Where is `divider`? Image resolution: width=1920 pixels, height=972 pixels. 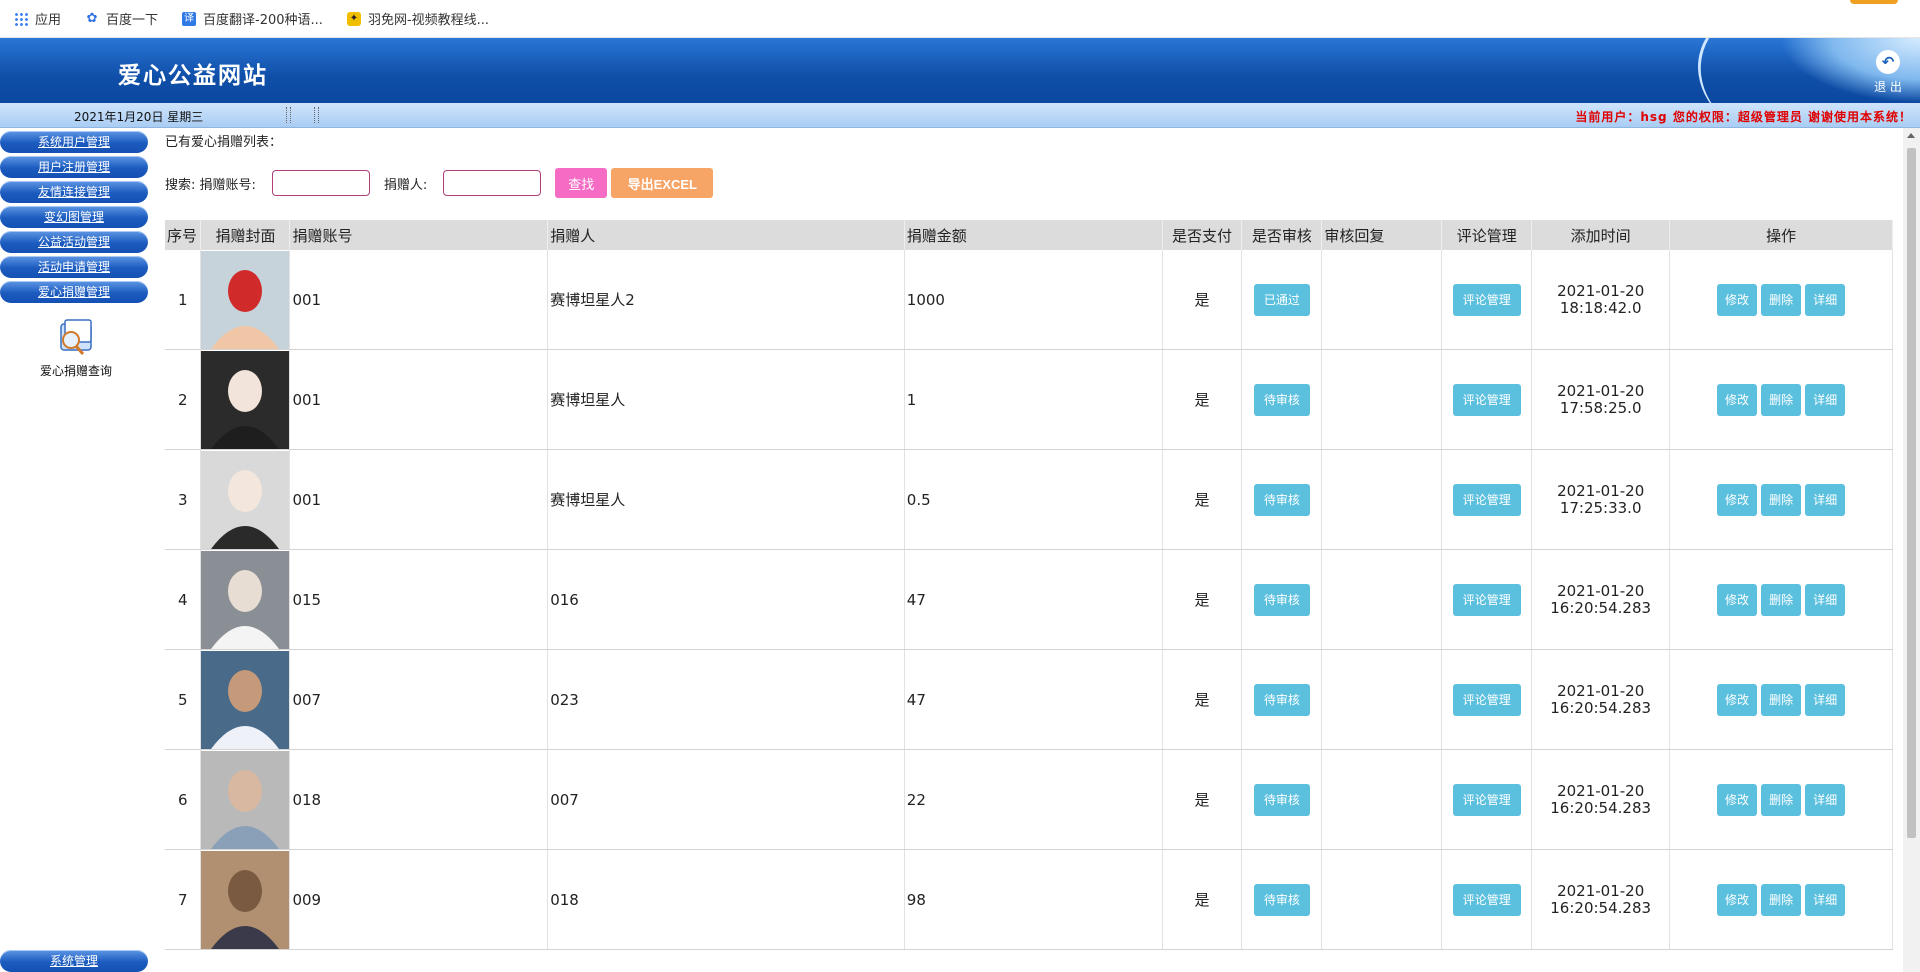 divider is located at coordinates (288, 115).